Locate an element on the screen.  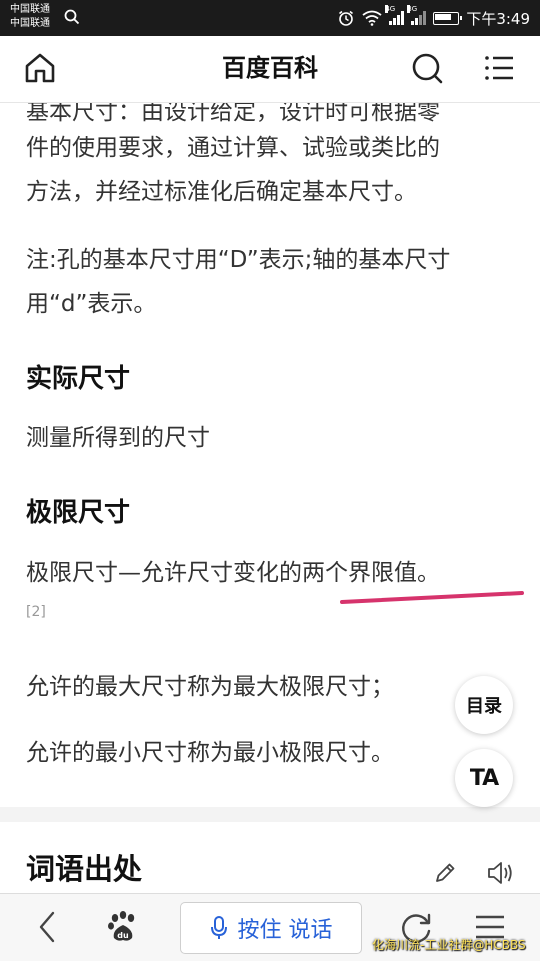
menu-button is located at coordinates (500, 68).